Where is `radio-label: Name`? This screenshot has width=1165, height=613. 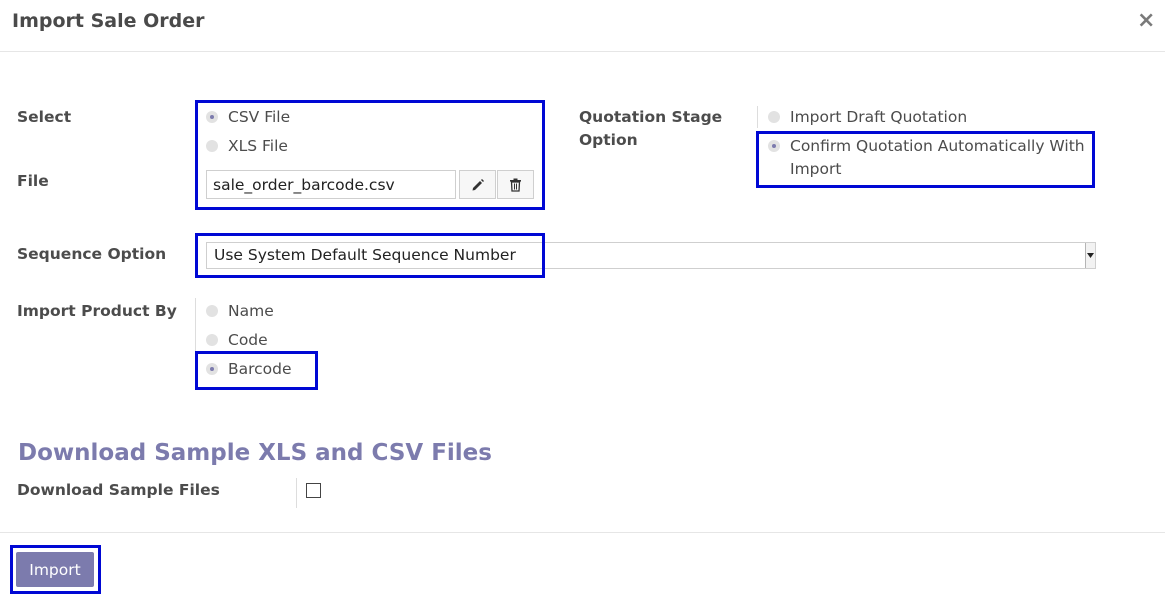 radio-label: Name is located at coordinates (251, 311).